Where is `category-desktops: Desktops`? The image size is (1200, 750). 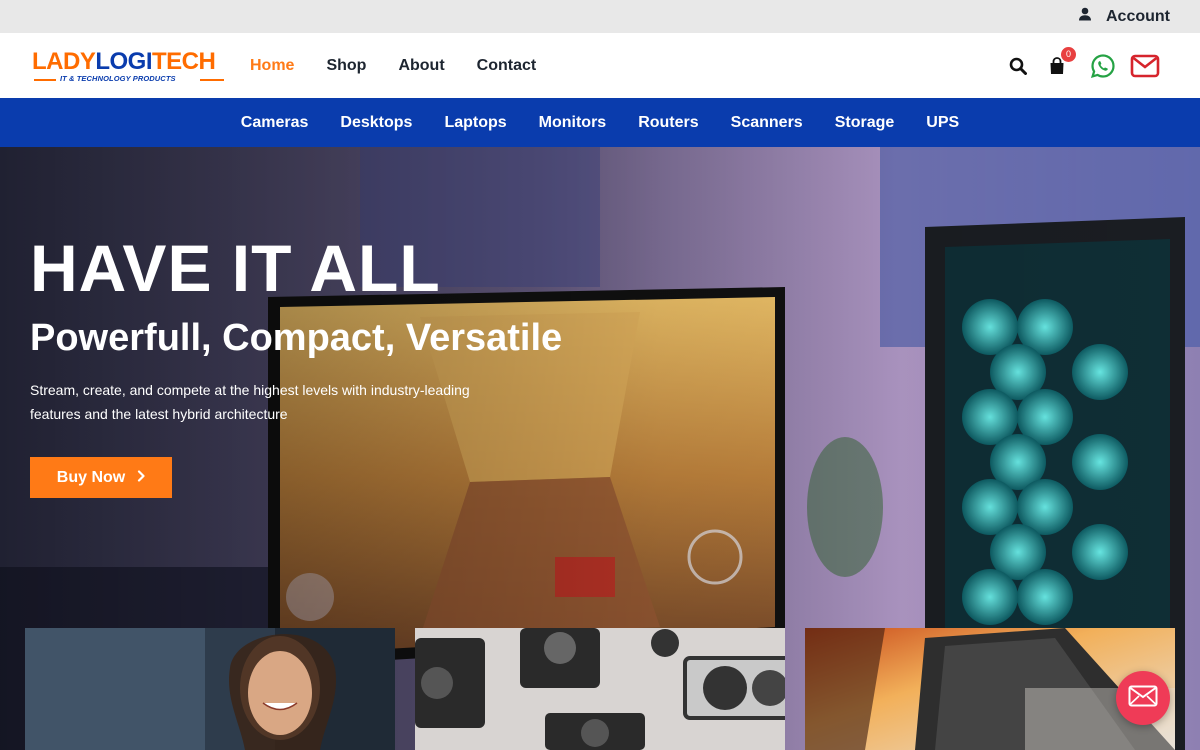
category-desktops: Desktops is located at coordinates (376, 123).